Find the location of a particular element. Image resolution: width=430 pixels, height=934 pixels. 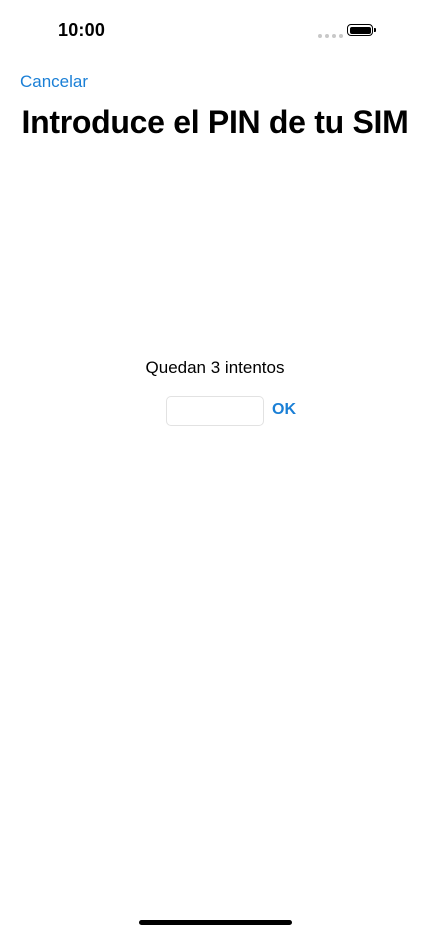

home-indicator is located at coordinates (215, 922).